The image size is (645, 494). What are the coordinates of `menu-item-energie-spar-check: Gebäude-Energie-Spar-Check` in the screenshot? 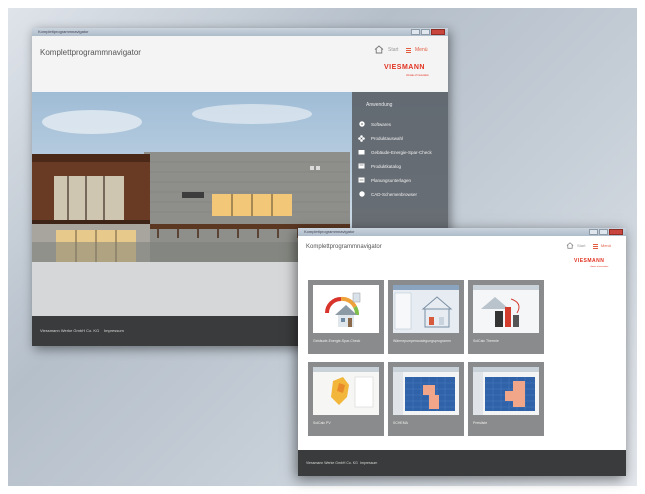 It's located at (395, 152).